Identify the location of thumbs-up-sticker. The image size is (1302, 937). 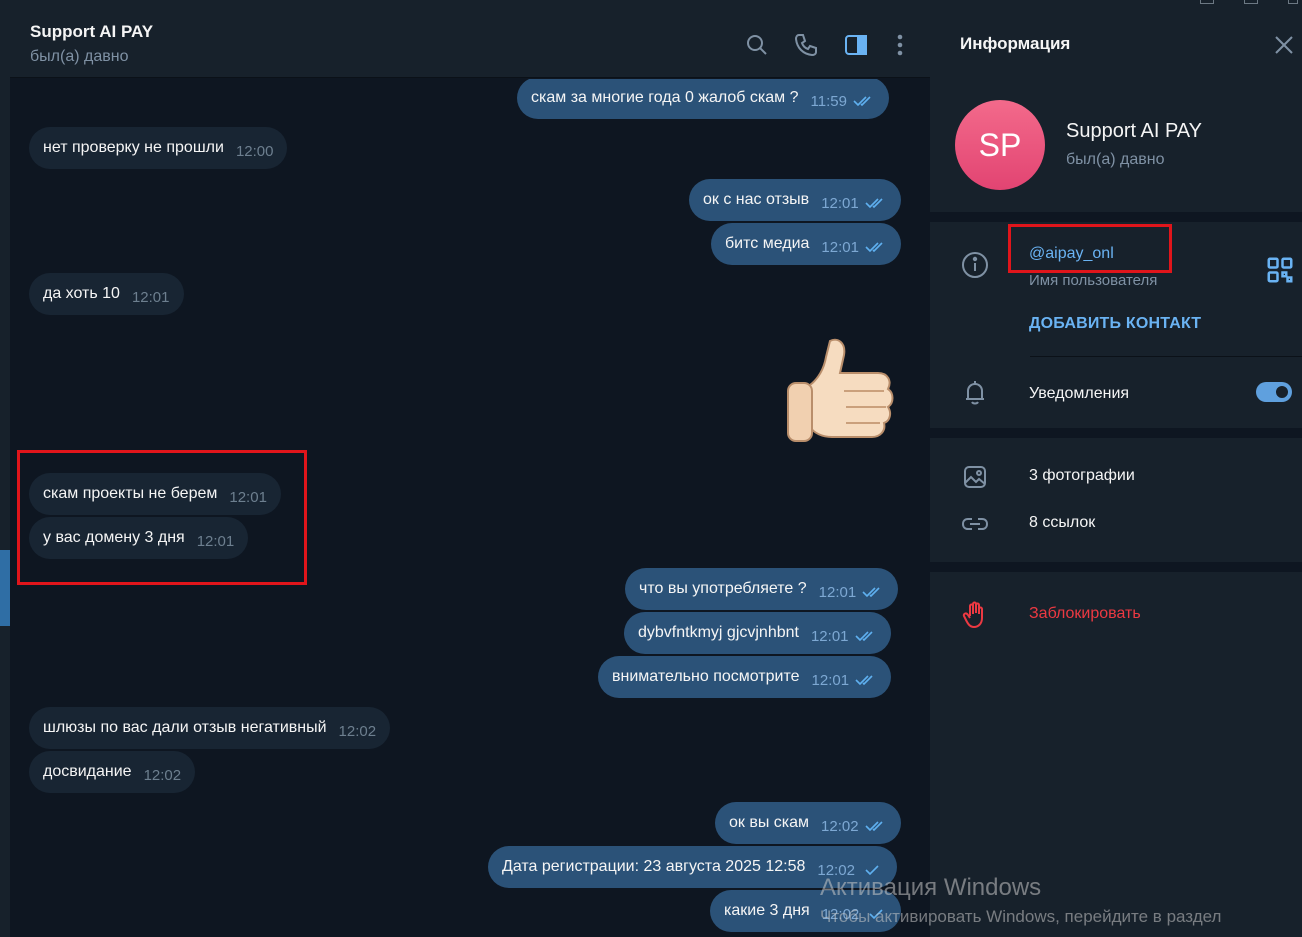
(842, 393).